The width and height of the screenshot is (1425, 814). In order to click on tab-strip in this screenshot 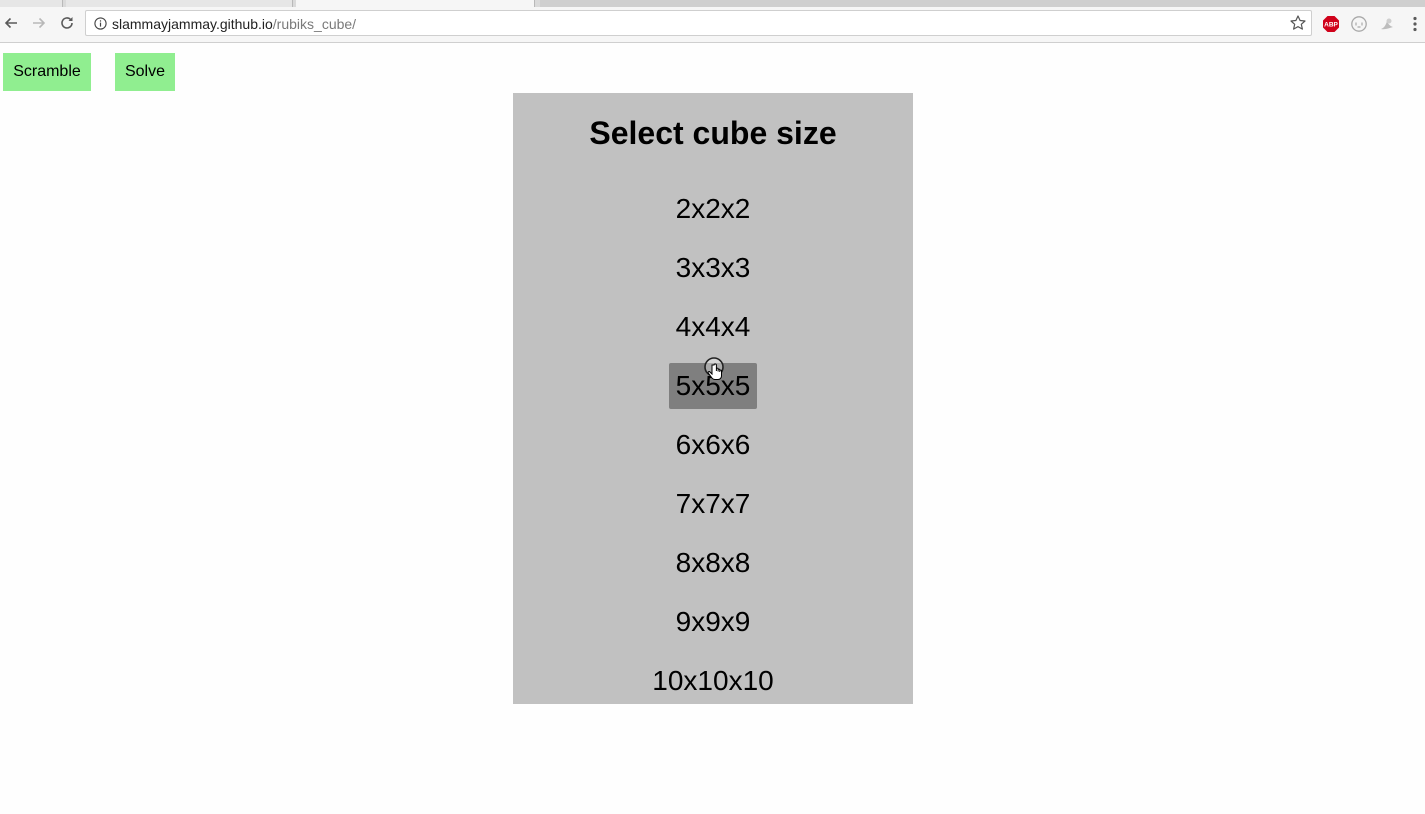, I will do `click(712, 3)`.